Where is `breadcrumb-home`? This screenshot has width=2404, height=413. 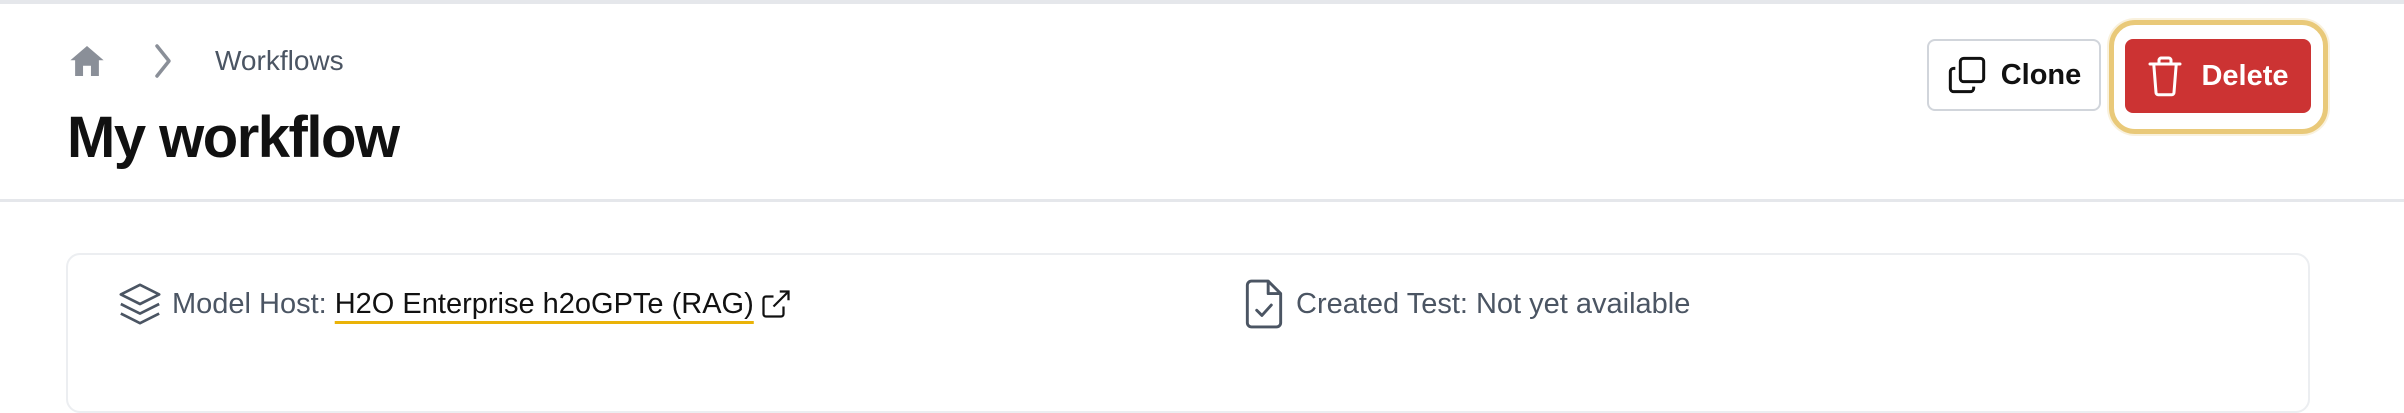
breadcrumb-home is located at coordinates (87, 61).